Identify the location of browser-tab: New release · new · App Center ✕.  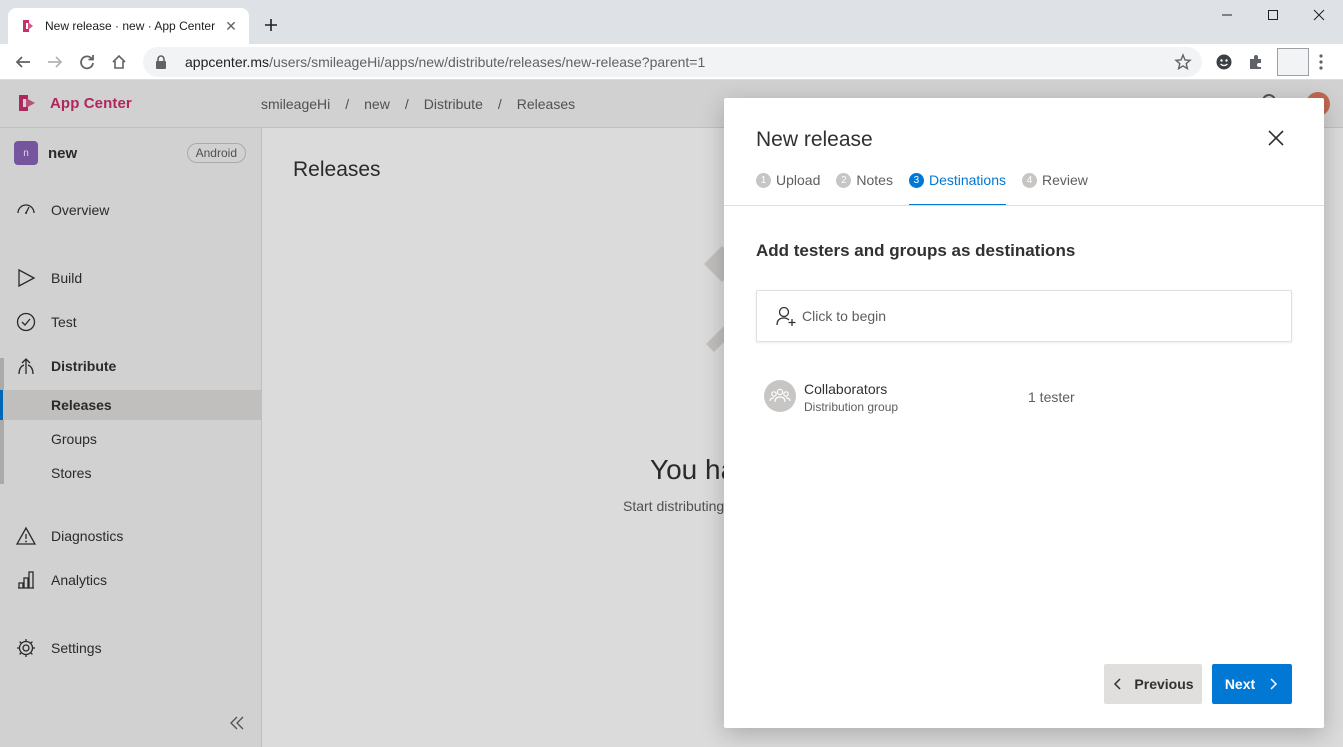
(128, 26).